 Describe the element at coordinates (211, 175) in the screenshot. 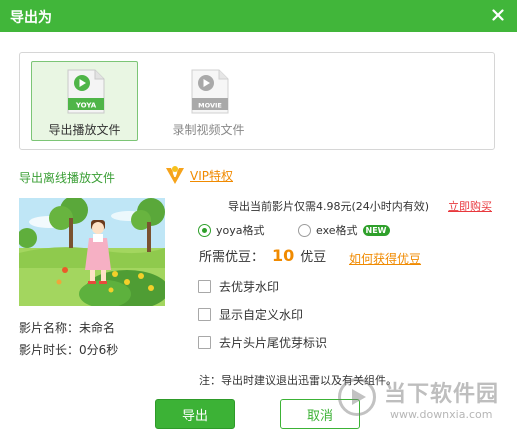

I see `vip-link-text: VIP特权` at that location.